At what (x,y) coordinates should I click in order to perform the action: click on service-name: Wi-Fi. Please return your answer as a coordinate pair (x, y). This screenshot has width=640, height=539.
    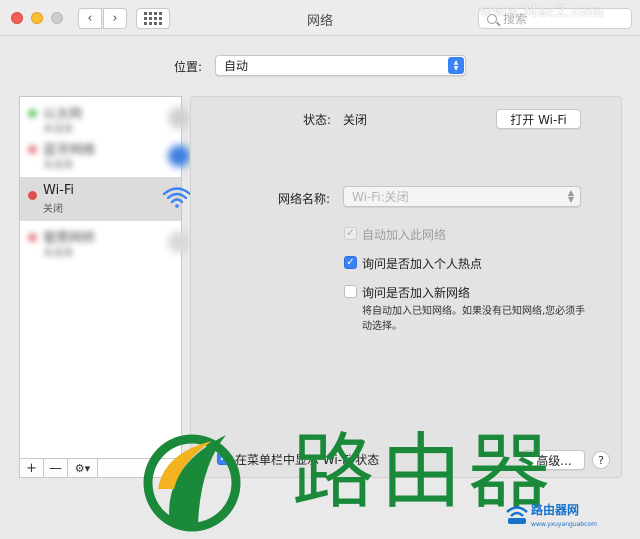
    Looking at the image, I should click on (59, 190).